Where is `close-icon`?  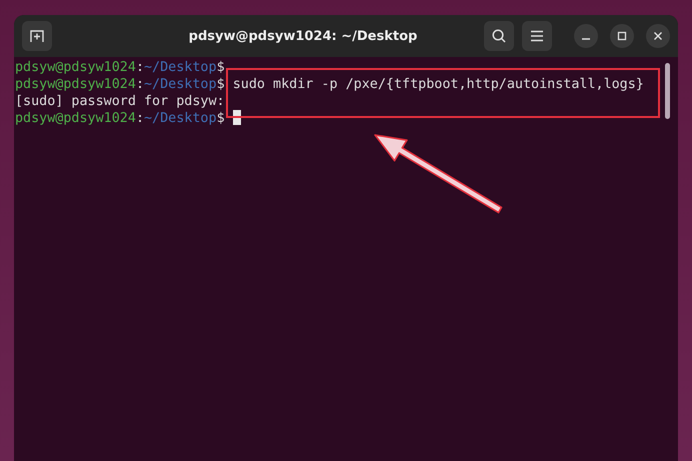
close-icon is located at coordinates (658, 36).